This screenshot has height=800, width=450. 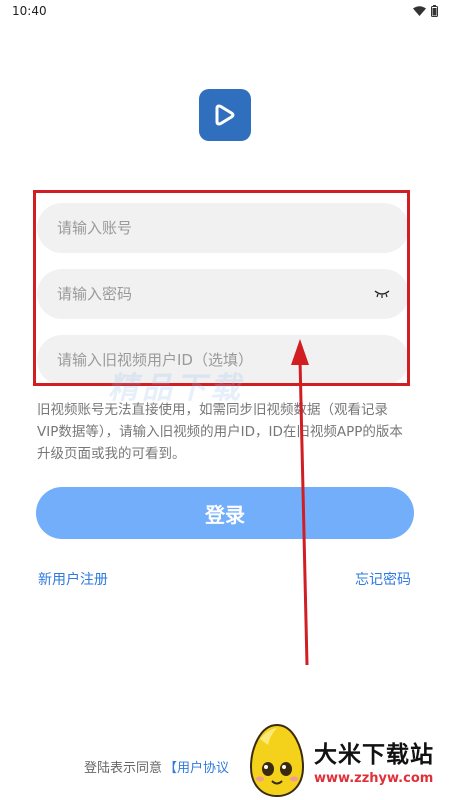 I want to click on status-icons, so click(x=425, y=11).